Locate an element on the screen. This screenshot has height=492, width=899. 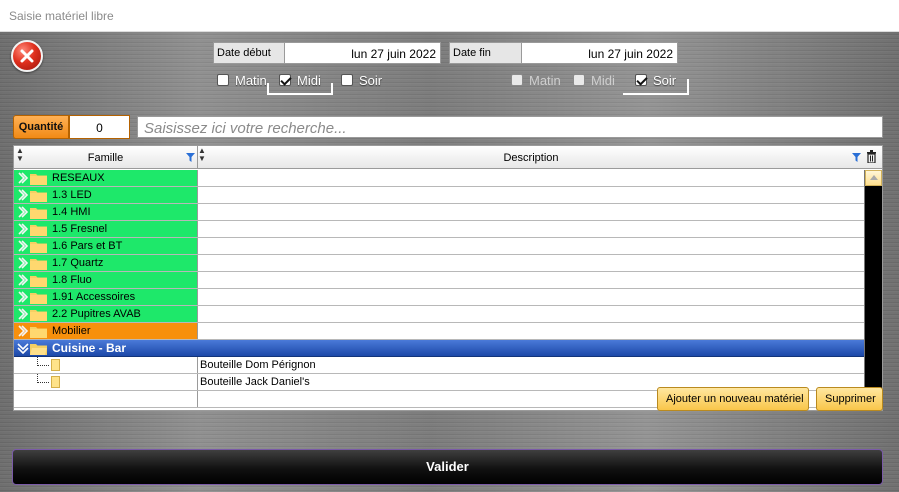
group-row: 1.6 Pars et BT is located at coordinates (439, 246).